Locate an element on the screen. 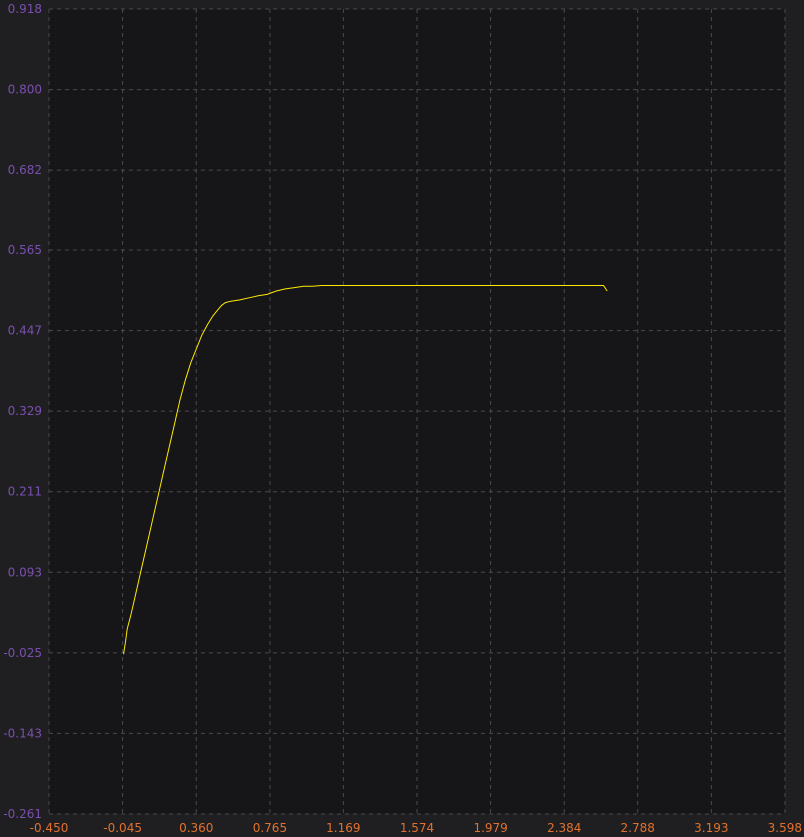 Image resolution: width=804 pixels, height=837 pixels. x-tick-label: -0.045 is located at coordinates (122, 828).